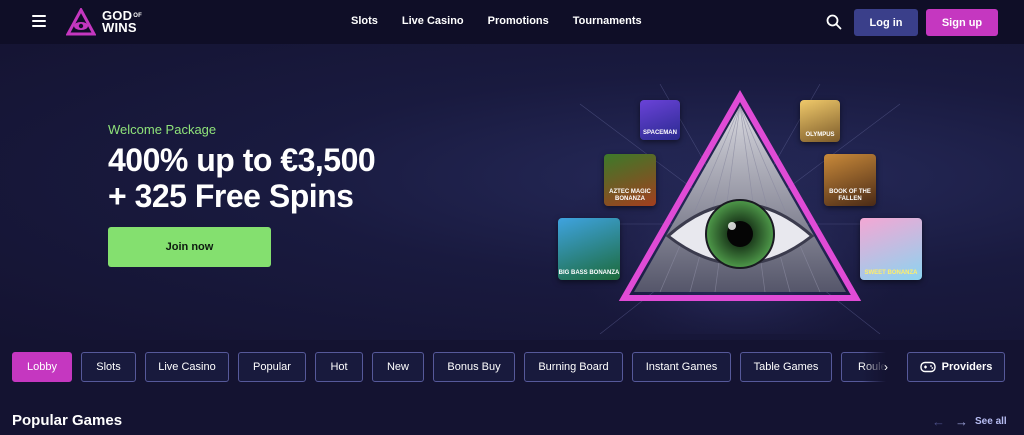  Describe the element at coordinates (834, 22) in the screenshot. I see `search-icon` at that location.